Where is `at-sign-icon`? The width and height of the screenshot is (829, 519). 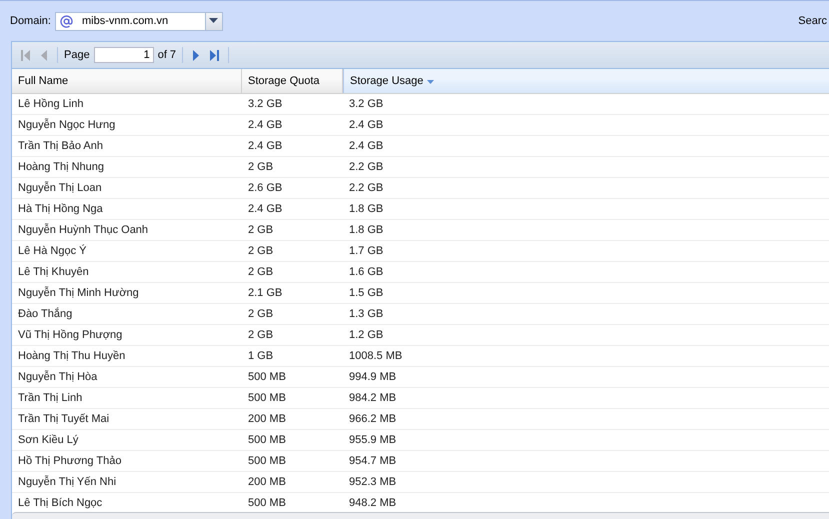 at-sign-icon is located at coordinates (66, 21).